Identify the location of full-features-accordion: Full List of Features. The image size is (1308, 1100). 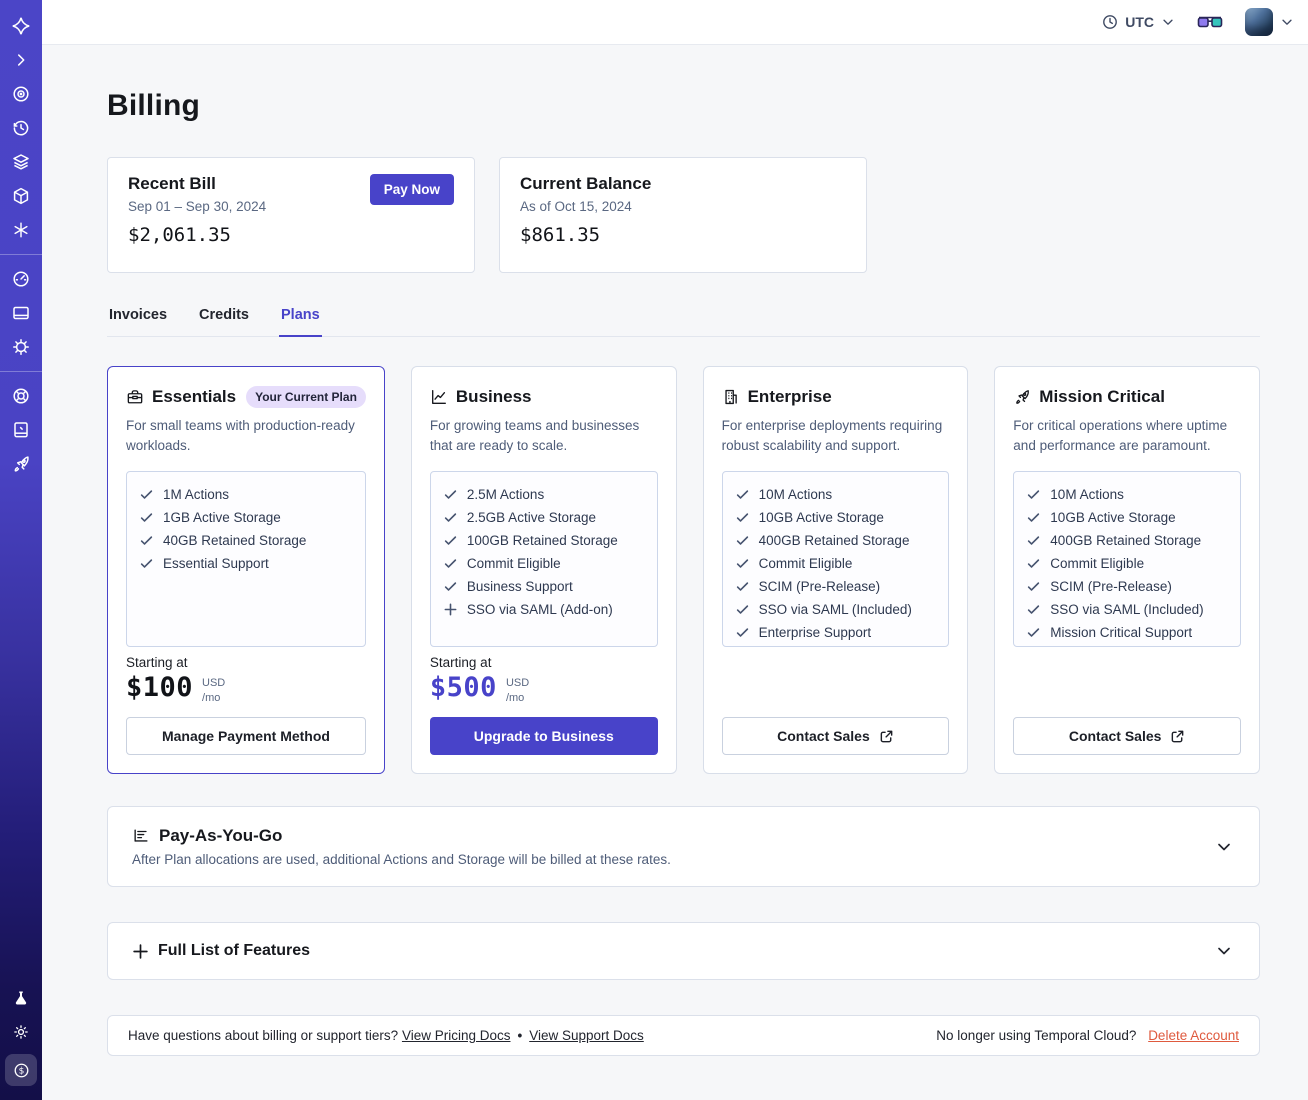
(683, 951).